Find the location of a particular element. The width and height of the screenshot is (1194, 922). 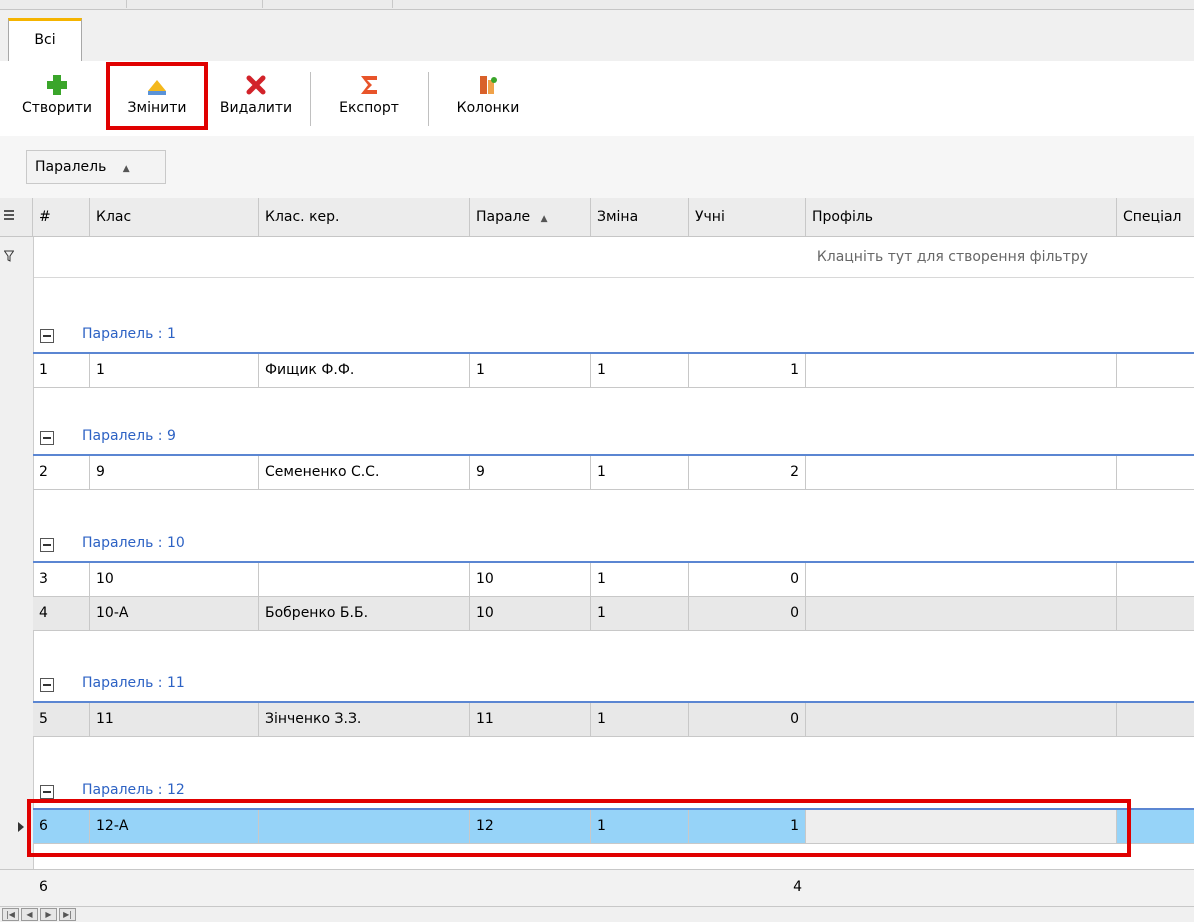

column-header-number: # is located at coordinates (61, 217).